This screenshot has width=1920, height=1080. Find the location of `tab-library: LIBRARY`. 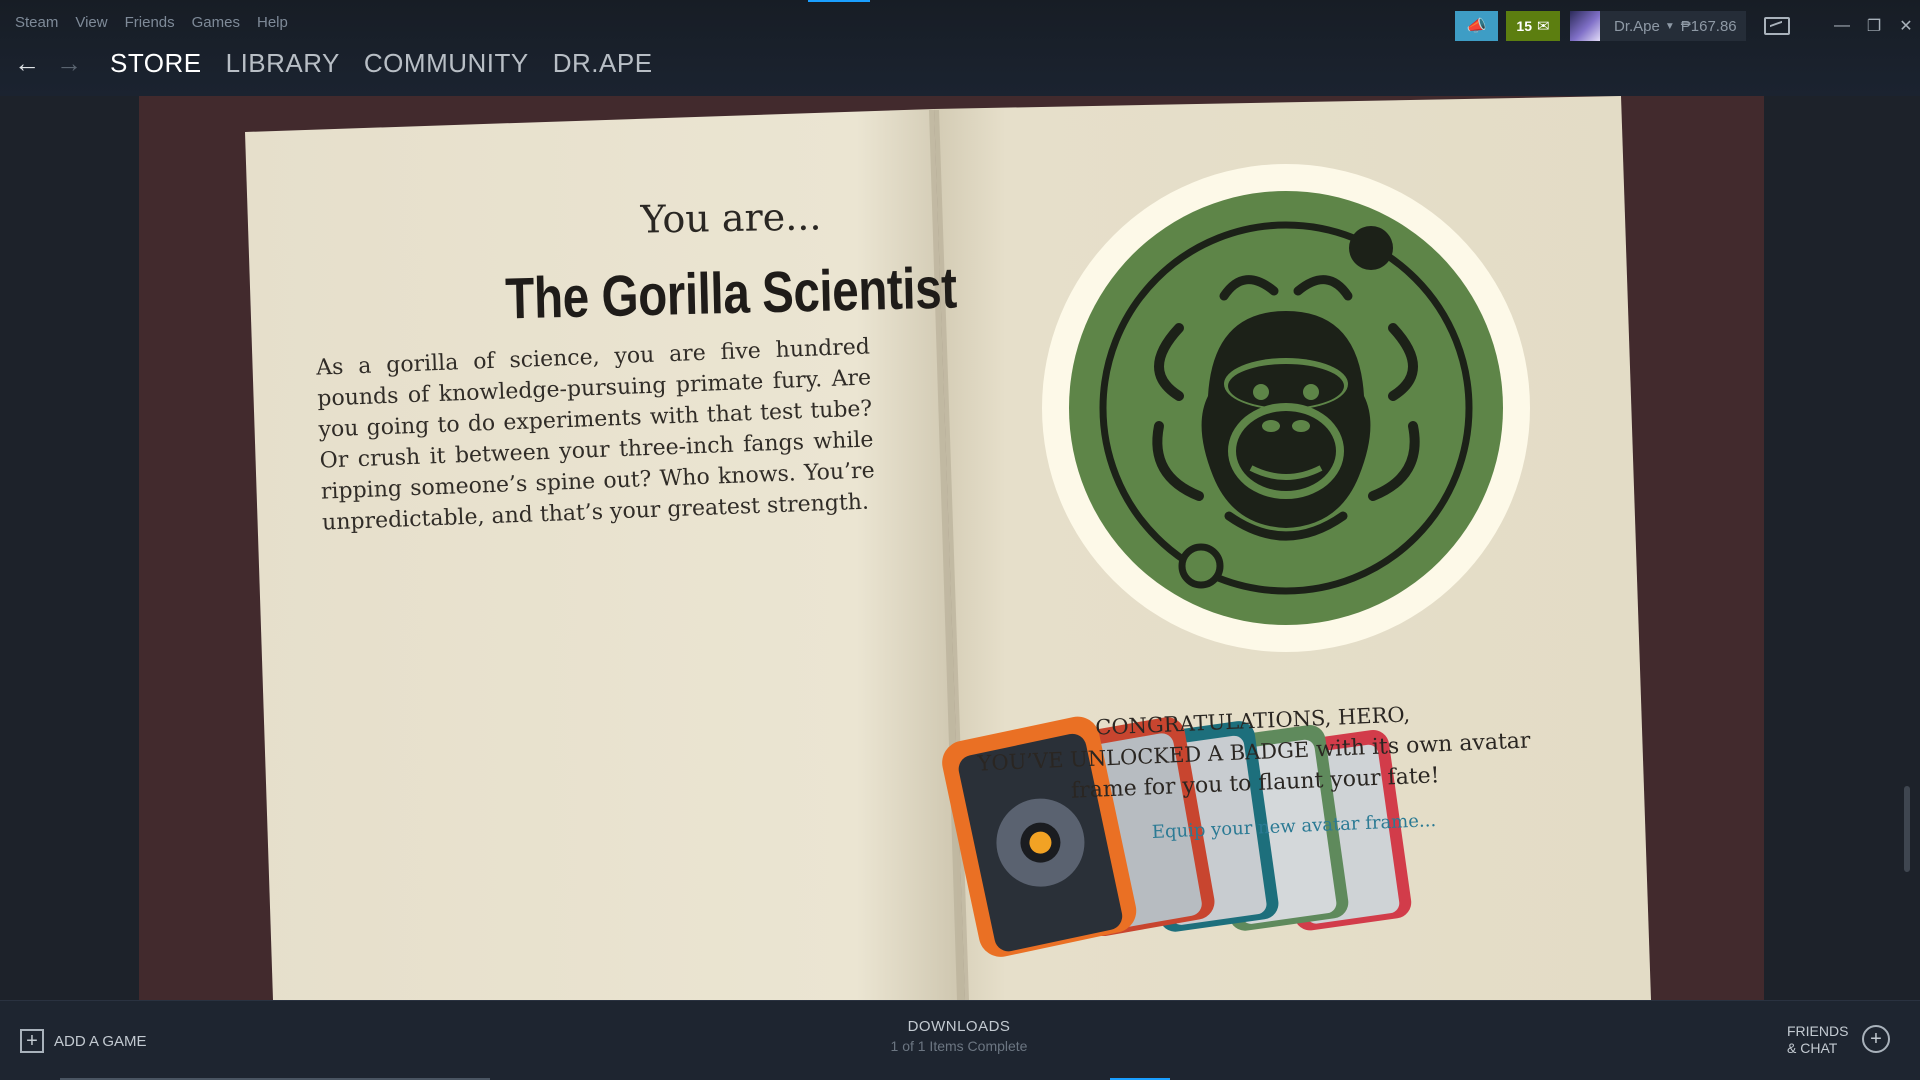

tab-library: LIBRARY is located at coordinates (283, 63).